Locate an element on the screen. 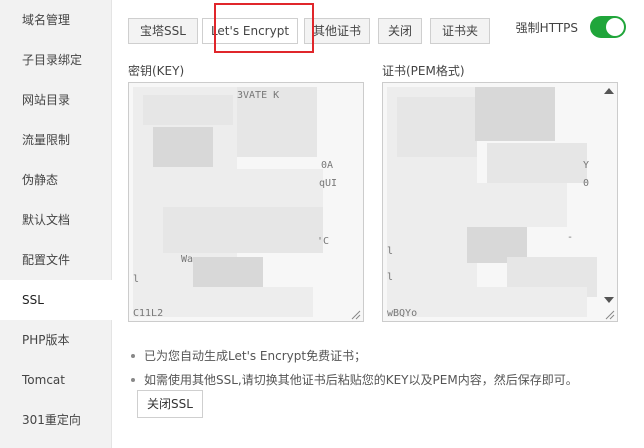 The width and height of the screenshot is (644, 448). scroll-down-icon is located at coordinates (609, 300).